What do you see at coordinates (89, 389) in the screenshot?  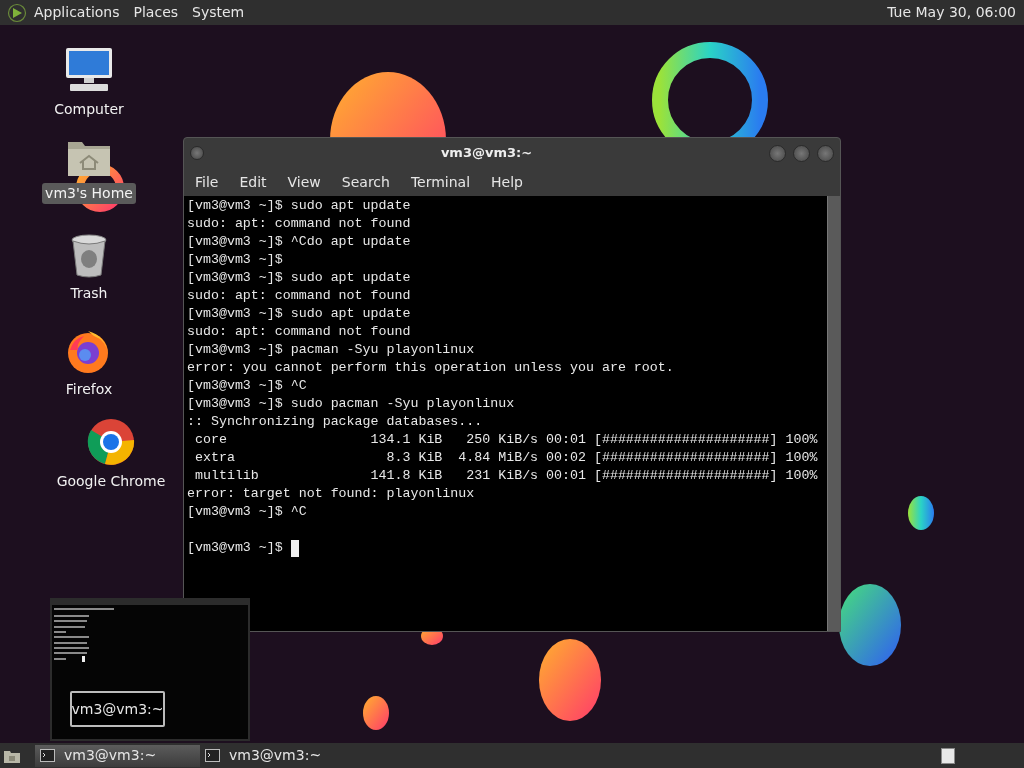 I see `icon-label: Firefox` at bounding box center [89, 389].